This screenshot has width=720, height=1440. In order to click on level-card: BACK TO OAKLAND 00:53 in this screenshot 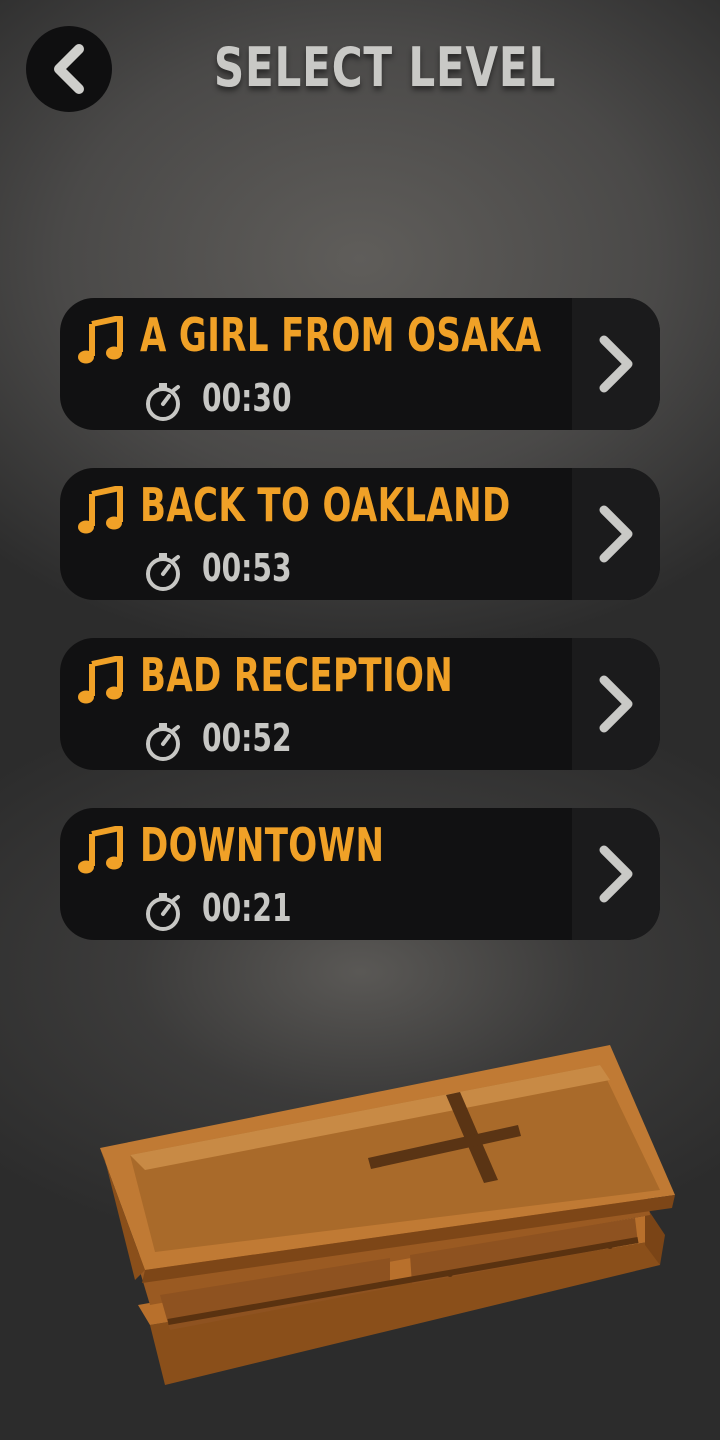, I will do `click(360, 534)`.